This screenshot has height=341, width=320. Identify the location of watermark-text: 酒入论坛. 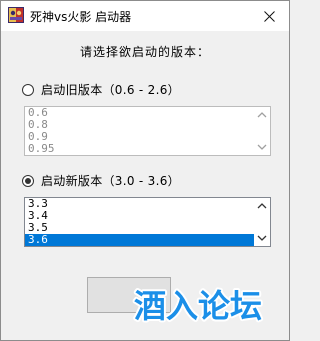
(198, 306).